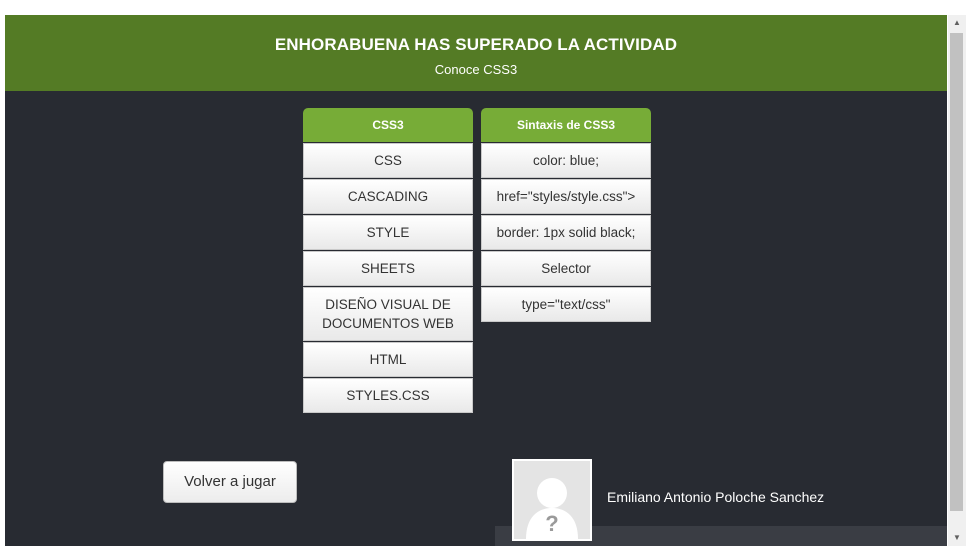  I want to click on term-card: HTML, so click(388, 359).